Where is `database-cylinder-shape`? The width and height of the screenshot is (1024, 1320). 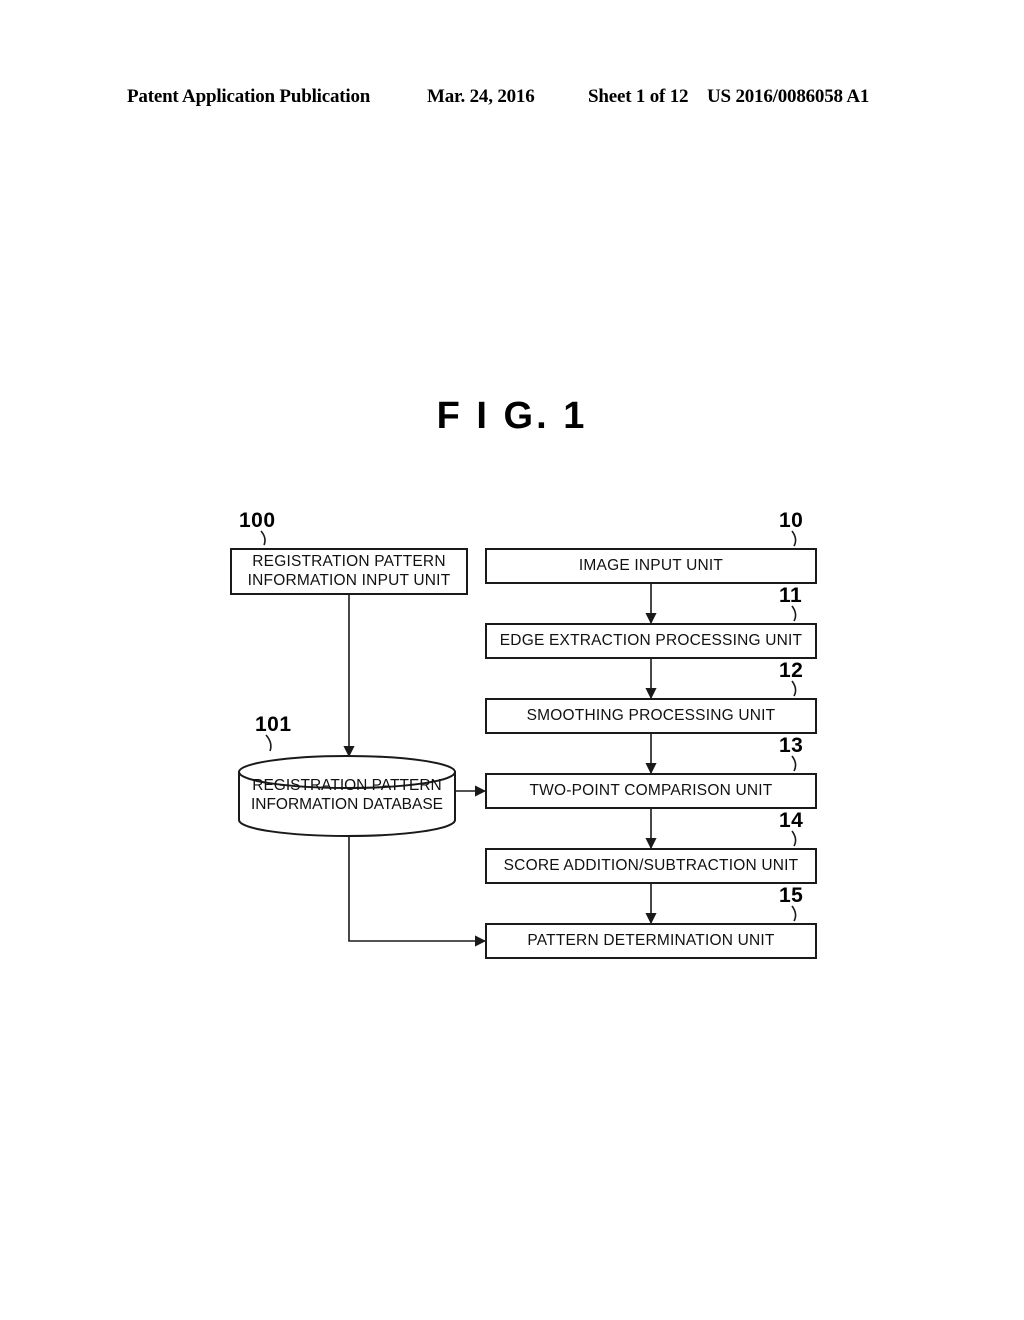
database-cylinder-shape is located at coordinates (347, 796).